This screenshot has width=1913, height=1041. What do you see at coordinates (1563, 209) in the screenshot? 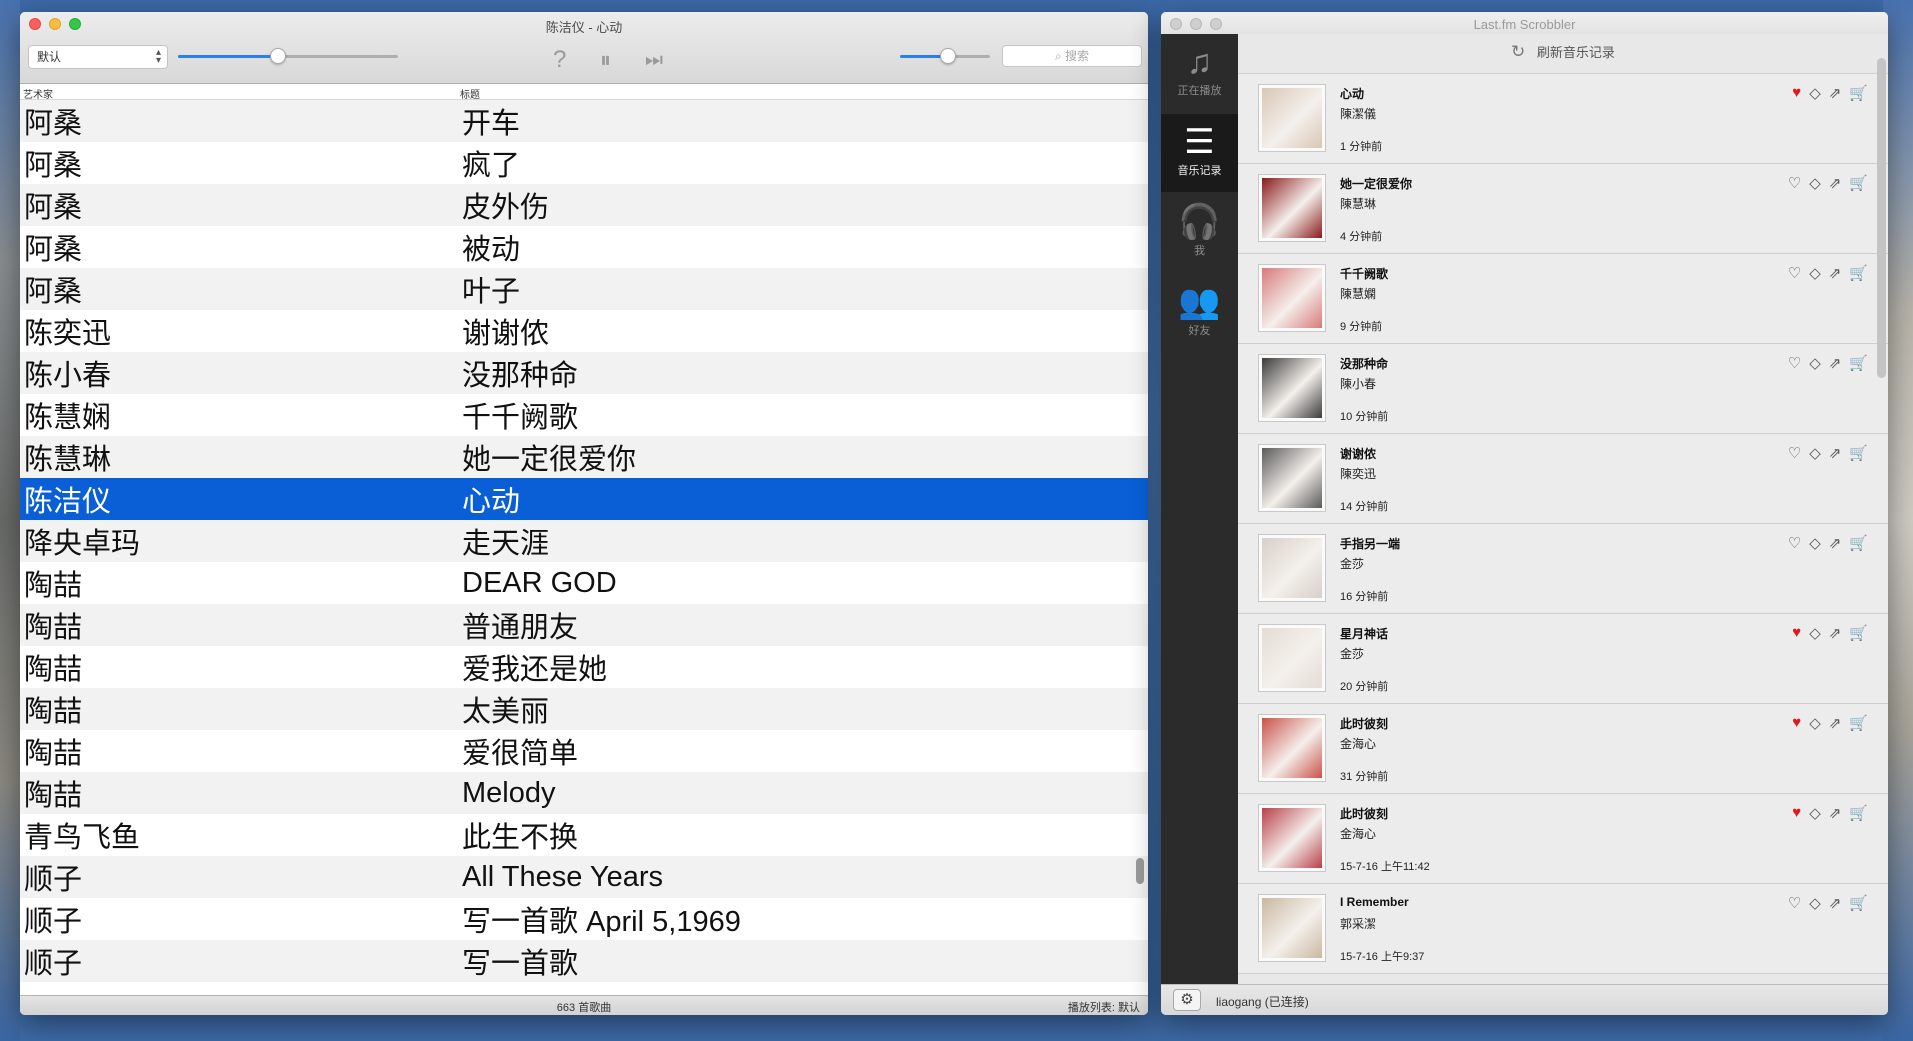
I see `track-item: 她一定很爱你 陳慧琳 4 分钟前 ♡ ◇ ⇗ 🛒` at bounding box center [1563, 209].